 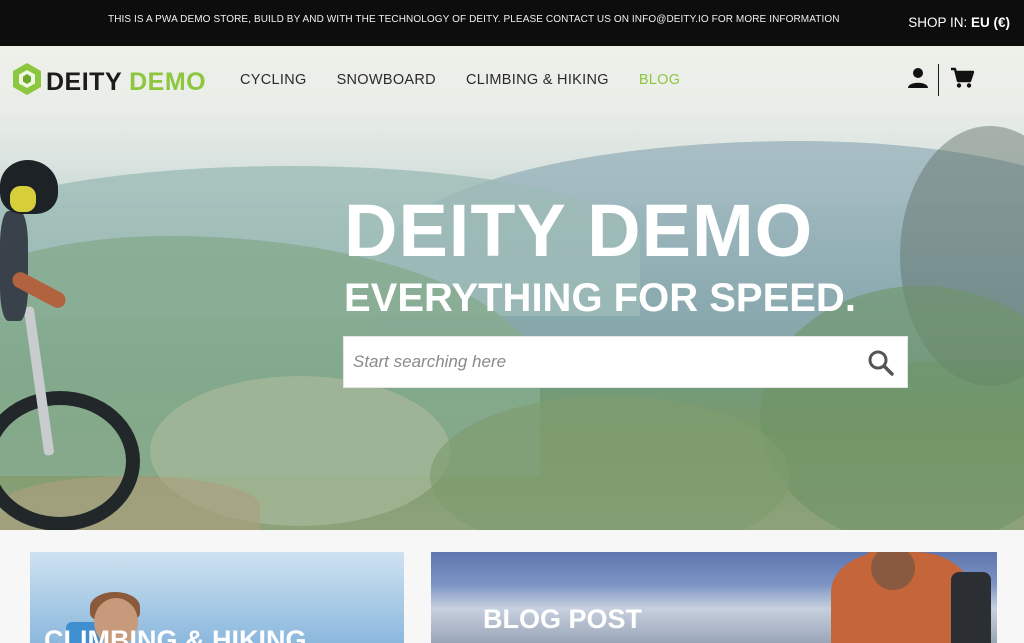 What do you see at coordinates (579, 230) in the screenshot?
I see `hero-title: DEITY DEMO` at bounding box center [579, 230].